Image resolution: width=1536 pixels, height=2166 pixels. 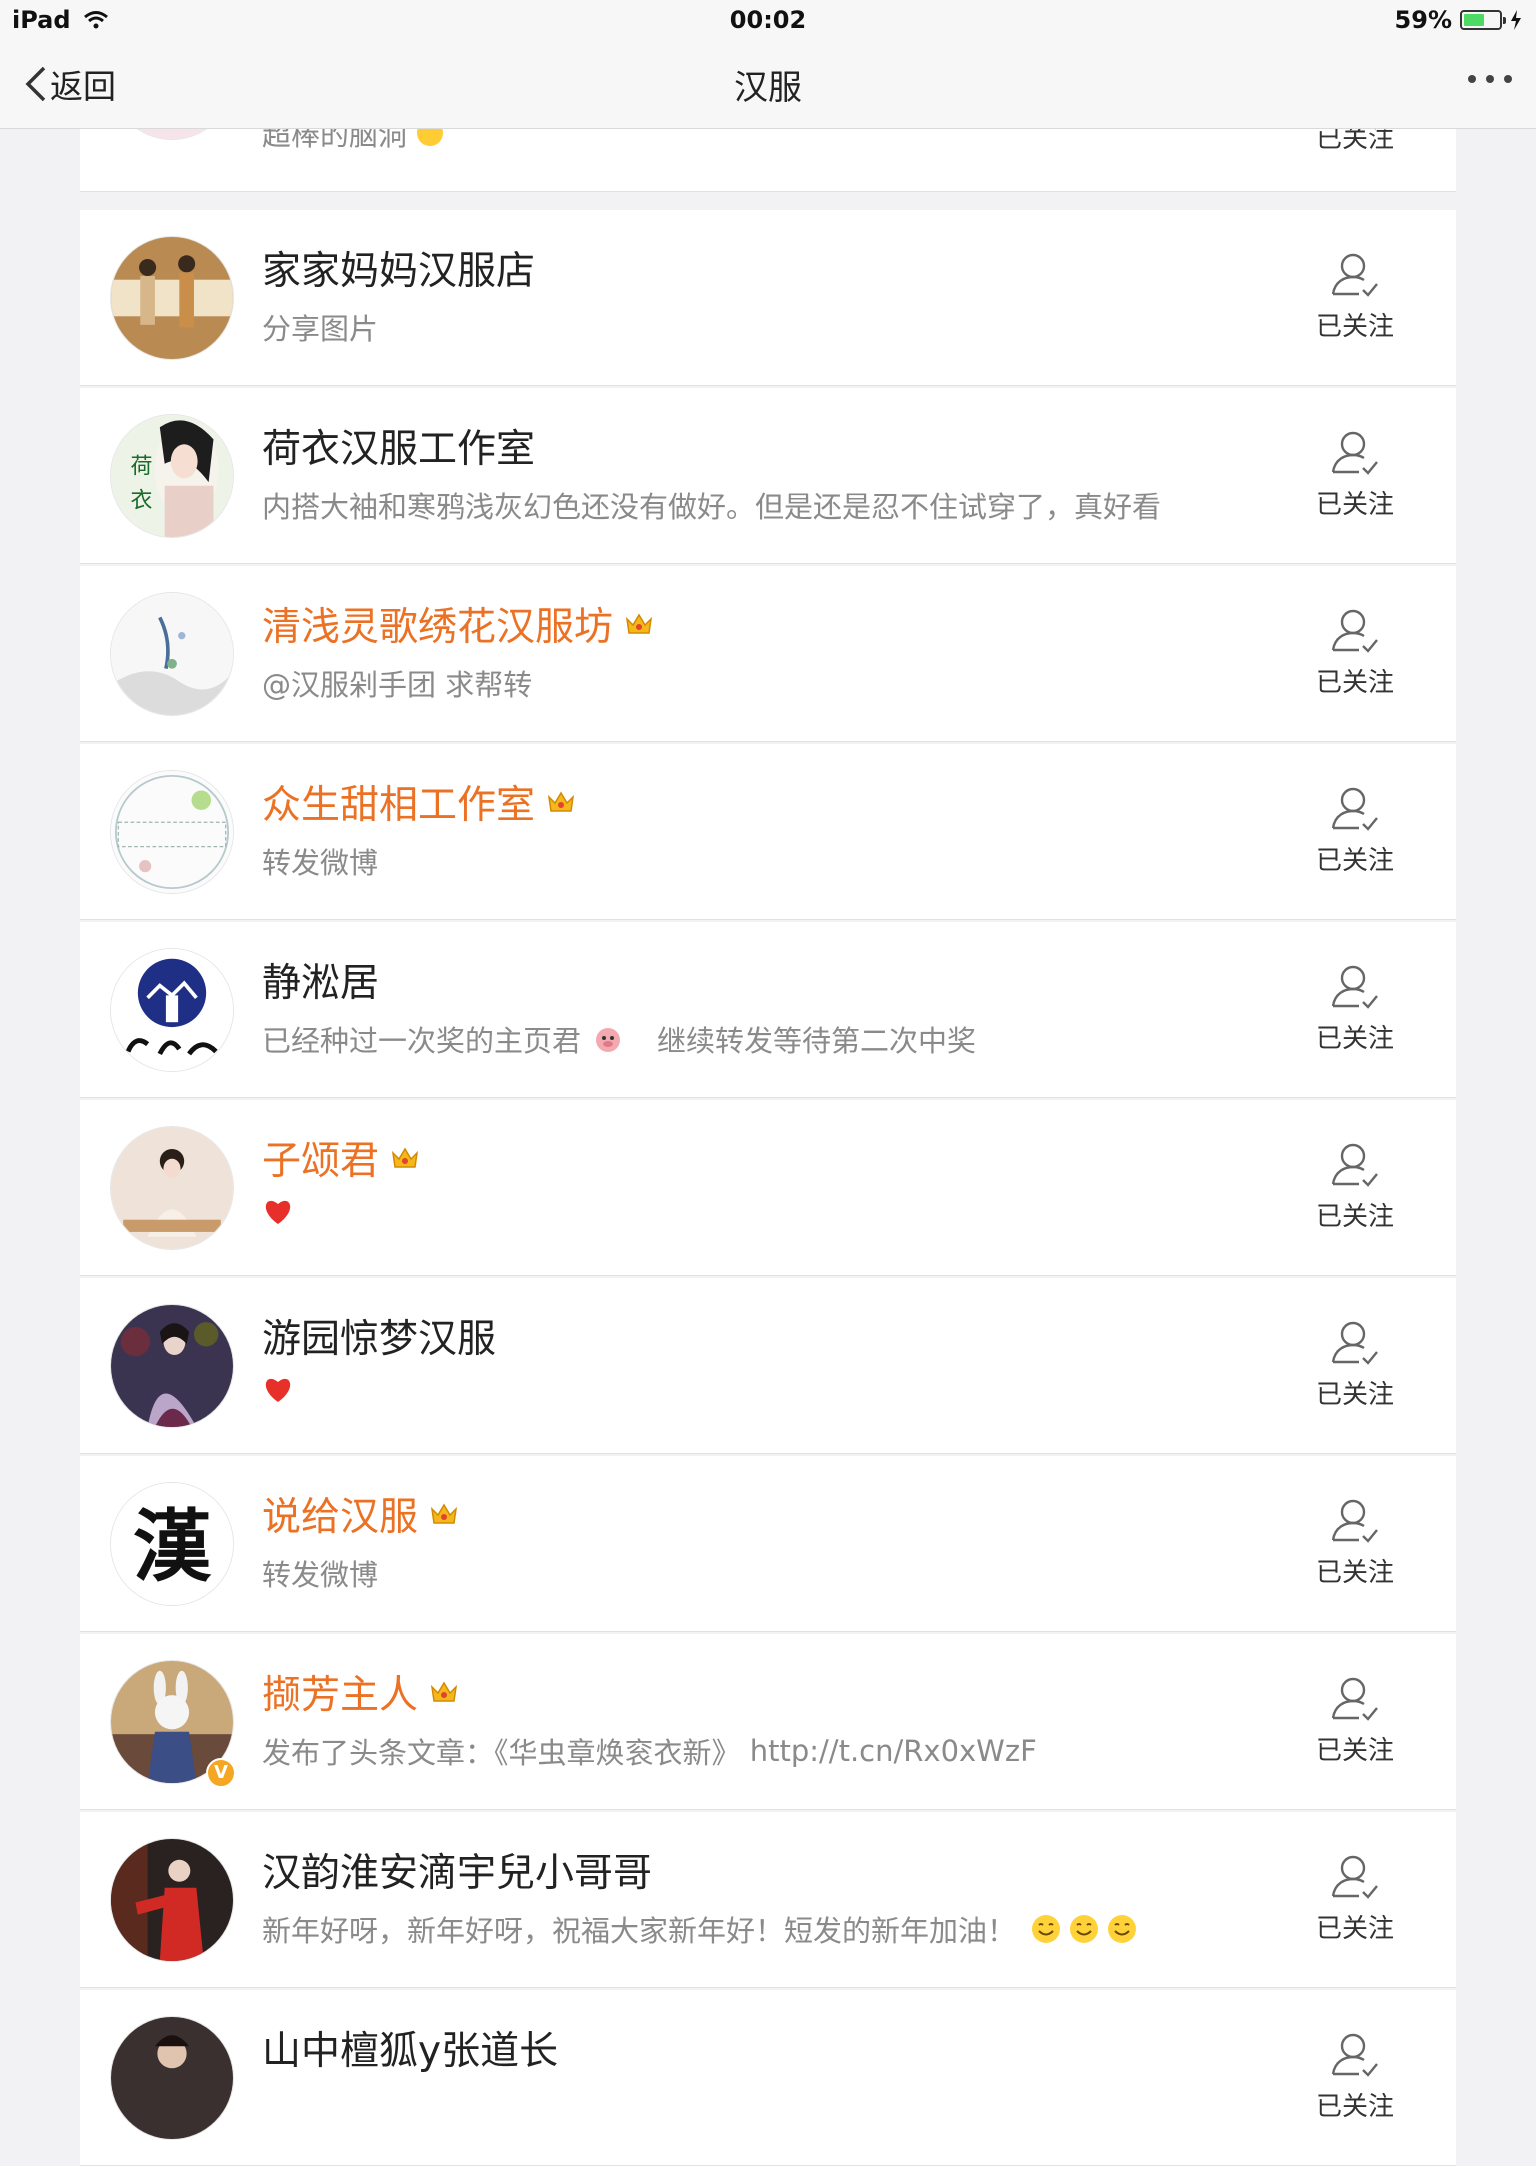 I want to click on battery-icon, so click(x=1483, y=20).